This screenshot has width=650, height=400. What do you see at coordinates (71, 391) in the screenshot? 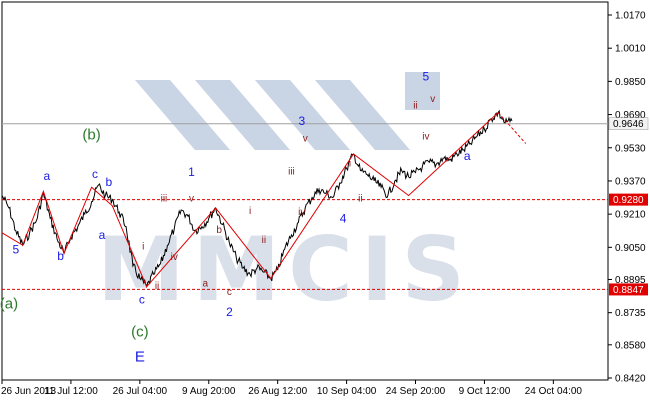
I see `x-tick-label: 11 Jul 12:00` at bounding box center [71, 391].